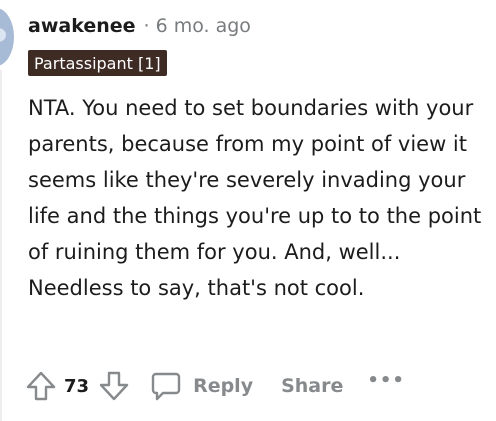 The image size is (496, 421). Describe the element at coordinates (166, 386) in the screenshot. I see `comment-bubble-icon` at that location.